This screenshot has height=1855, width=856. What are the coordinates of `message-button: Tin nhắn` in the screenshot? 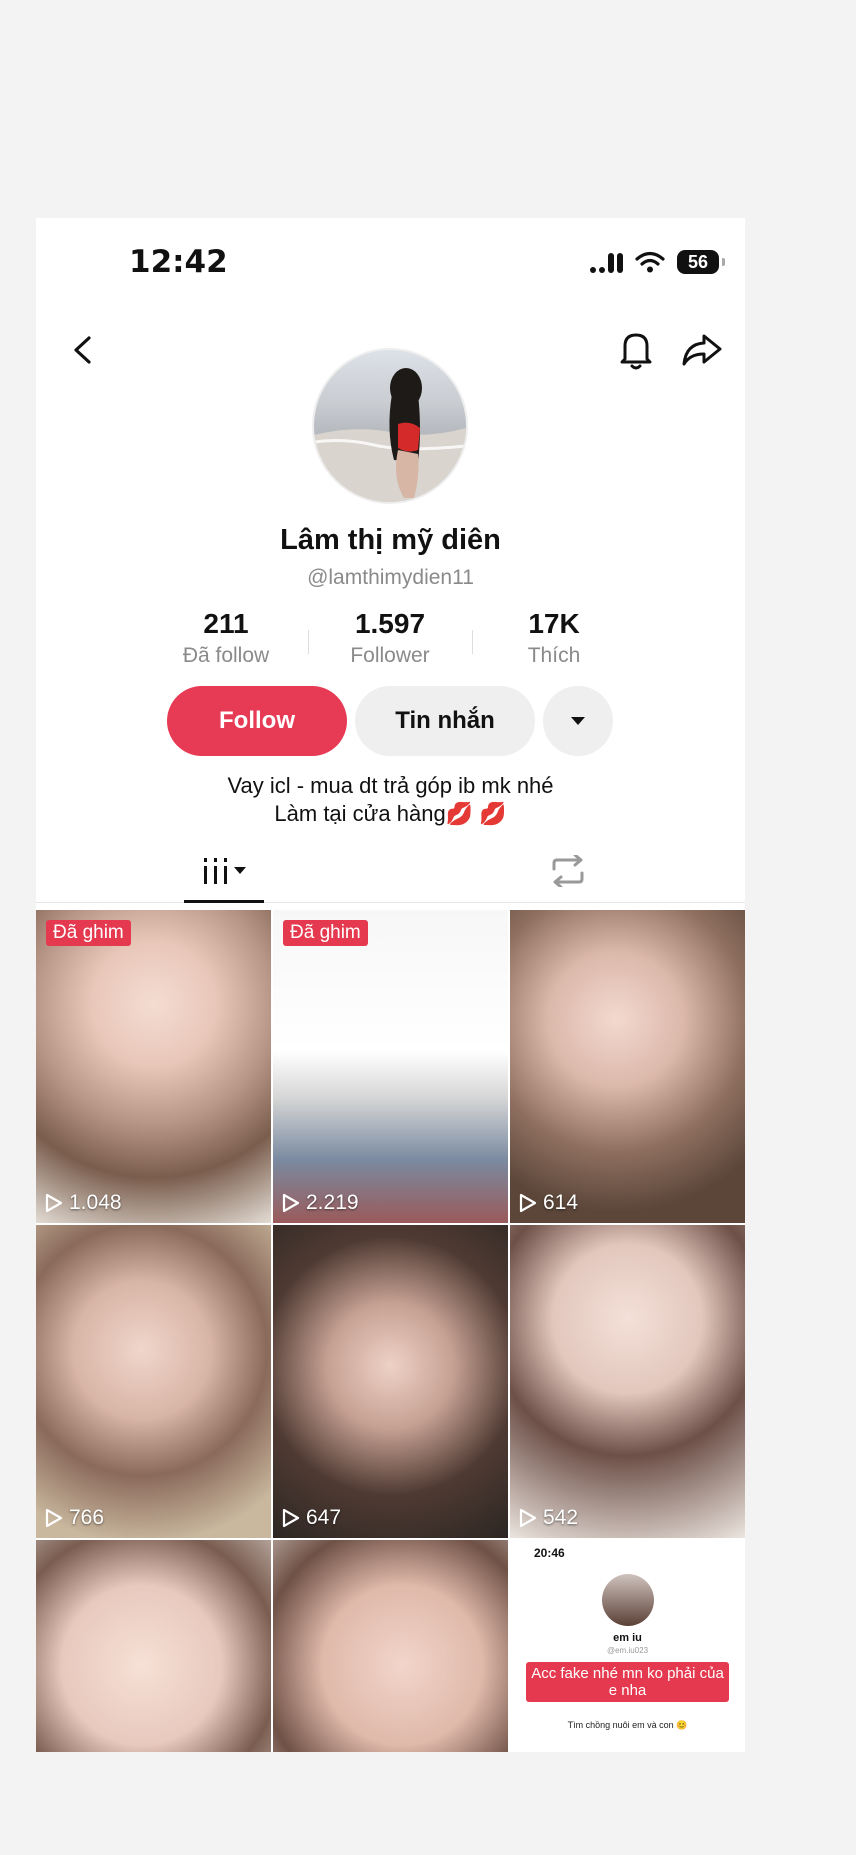 It's located at (445, 721).